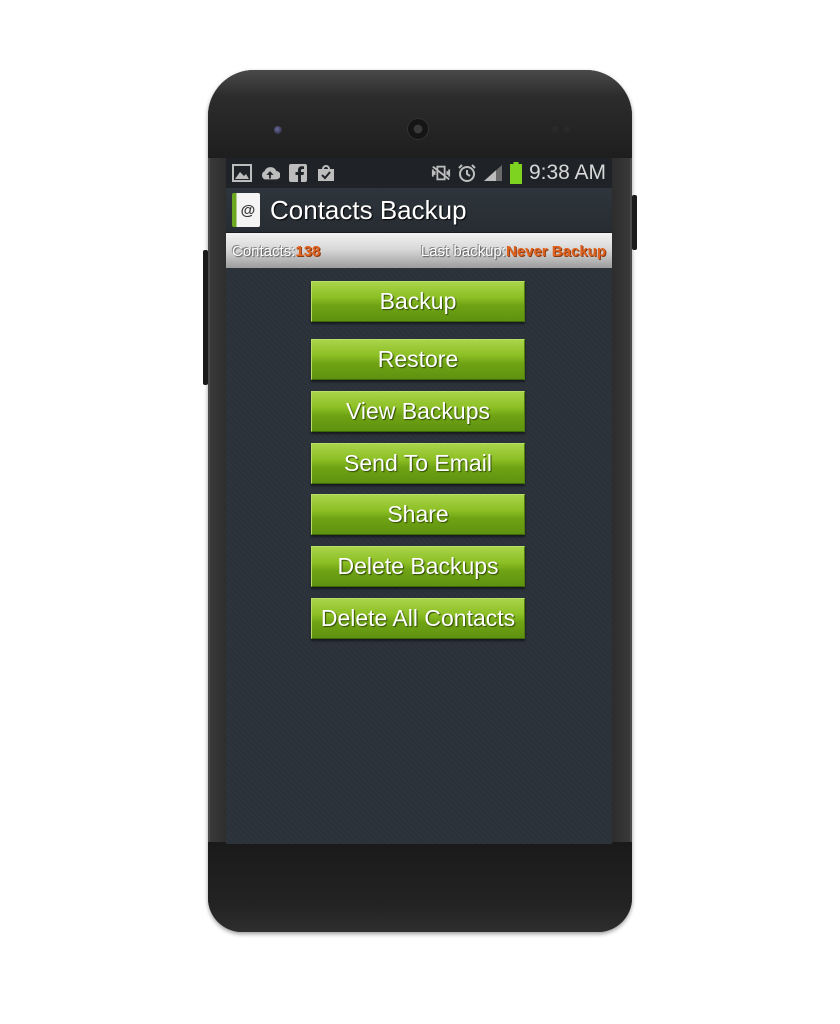 The height and width of the screenshot is (1024, 840). I want to click on proximity-sensor, so click(555, 129).